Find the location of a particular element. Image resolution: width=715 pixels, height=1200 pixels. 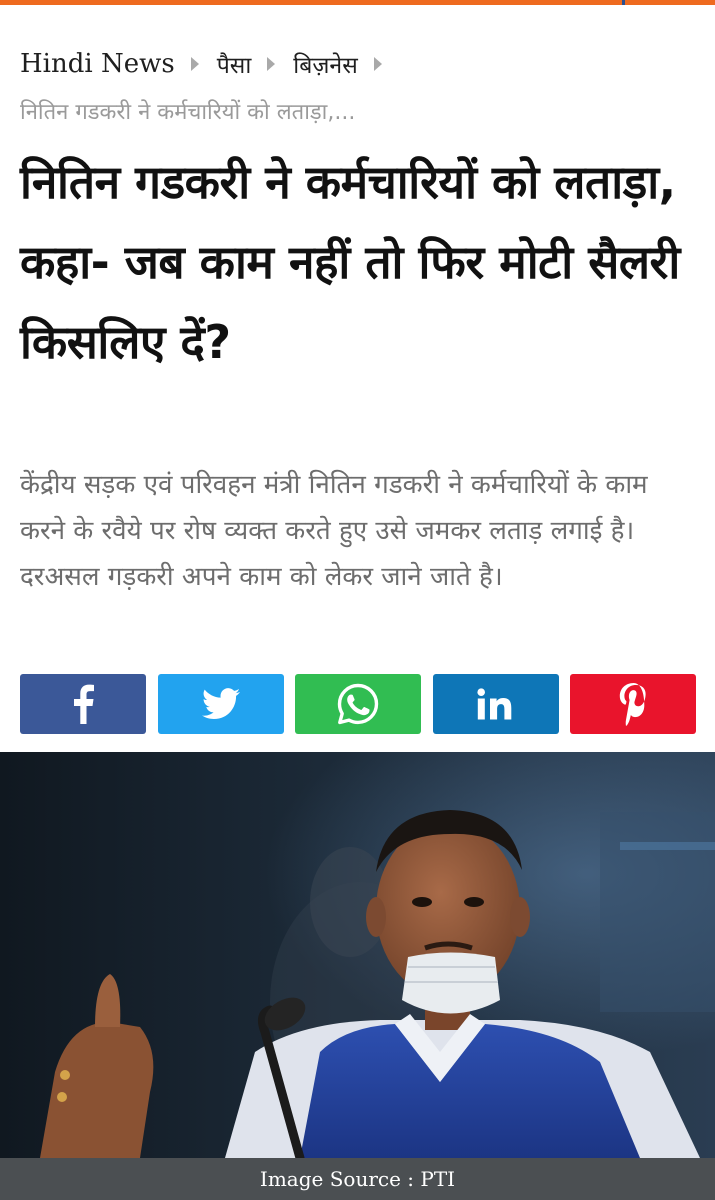

image-caption: Image Source : PTI is located at coordinates (357, 1179).